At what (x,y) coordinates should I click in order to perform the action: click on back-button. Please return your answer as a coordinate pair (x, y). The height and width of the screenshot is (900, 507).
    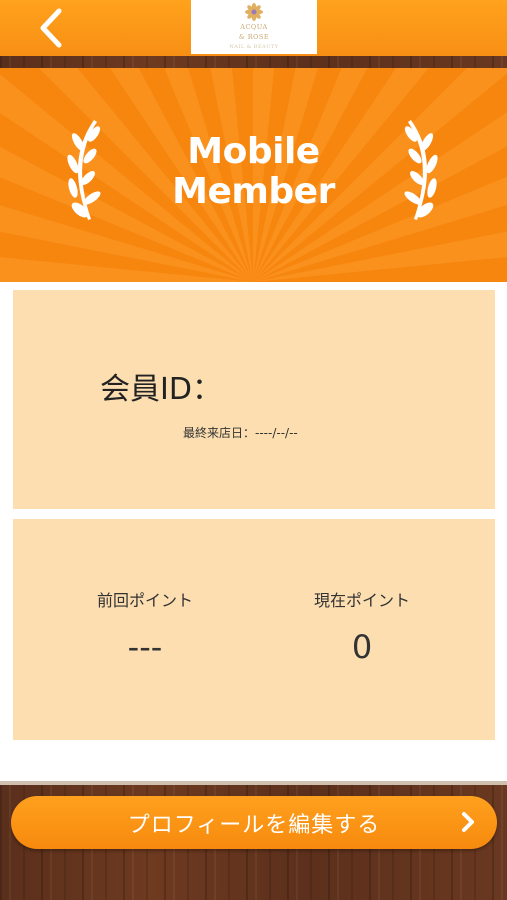
    Looking at the image, I should click on (51, 28).